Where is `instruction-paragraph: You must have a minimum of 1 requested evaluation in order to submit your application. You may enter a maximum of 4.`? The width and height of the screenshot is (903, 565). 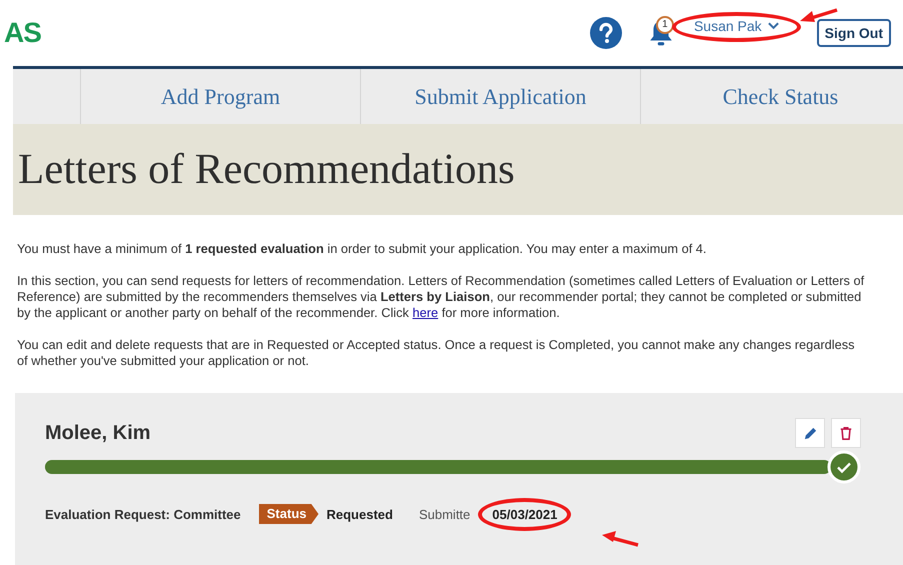 instruction-paragraph: You must have a minimum of 1 requested evaluation in order to submit your application. You may enter a maximum of 4. is located at coordinates (362, 249).